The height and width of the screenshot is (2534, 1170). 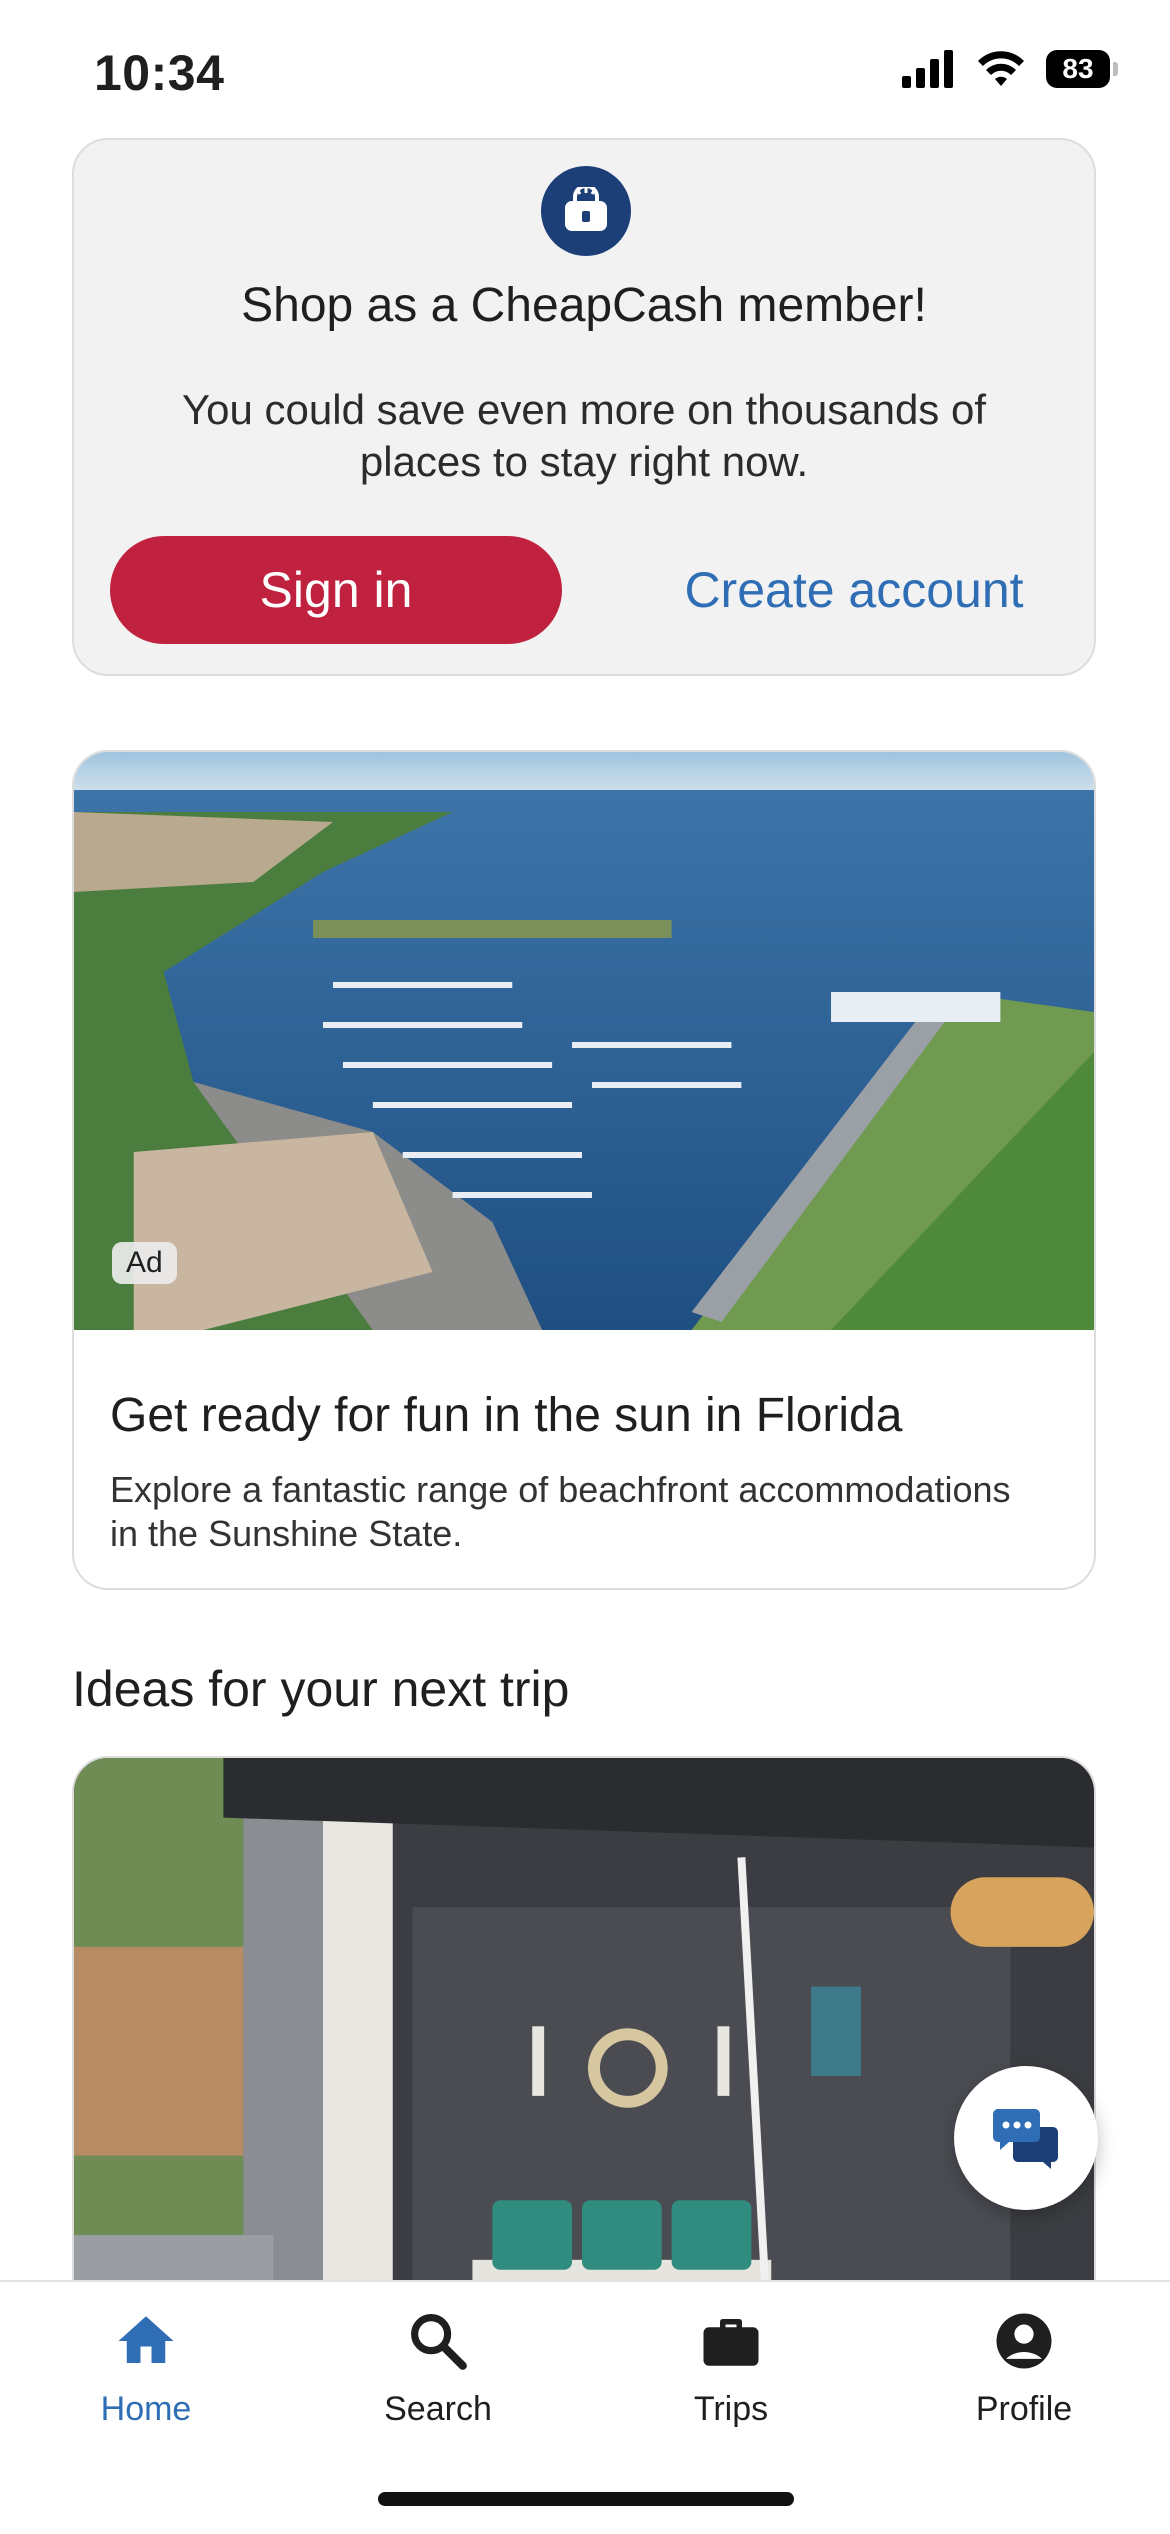 What do you see at coordinates (146, 2339) in the screenshot?
I see `home-icon` at bounding box center [146, 2339].